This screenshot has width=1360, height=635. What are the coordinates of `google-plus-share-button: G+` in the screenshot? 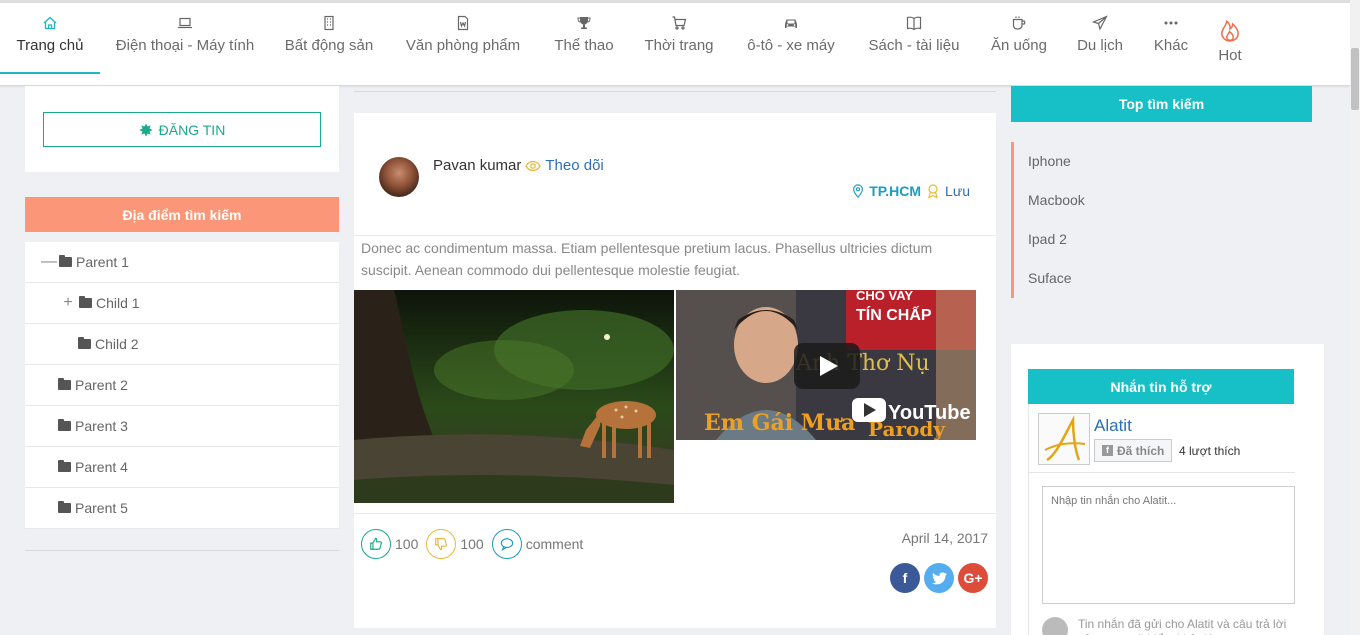 It's located at (973, 578).